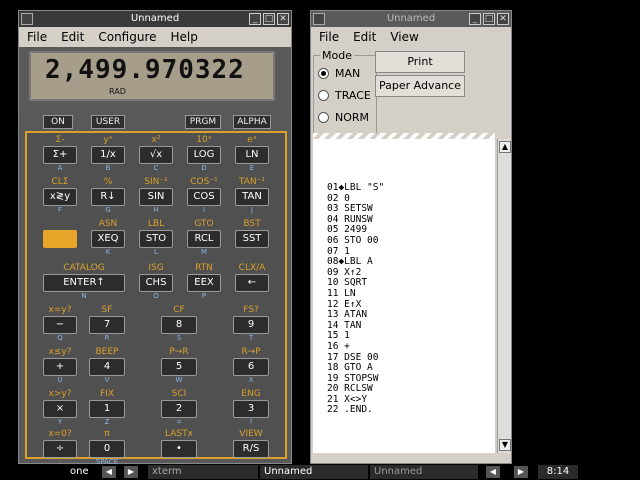 Image resolution: width=640 pixels, height=480 pixels. Describe the element at coordinates (314, 472) in the screenshot. I see `task-unnamed-calculator: Unnamed` at that location.